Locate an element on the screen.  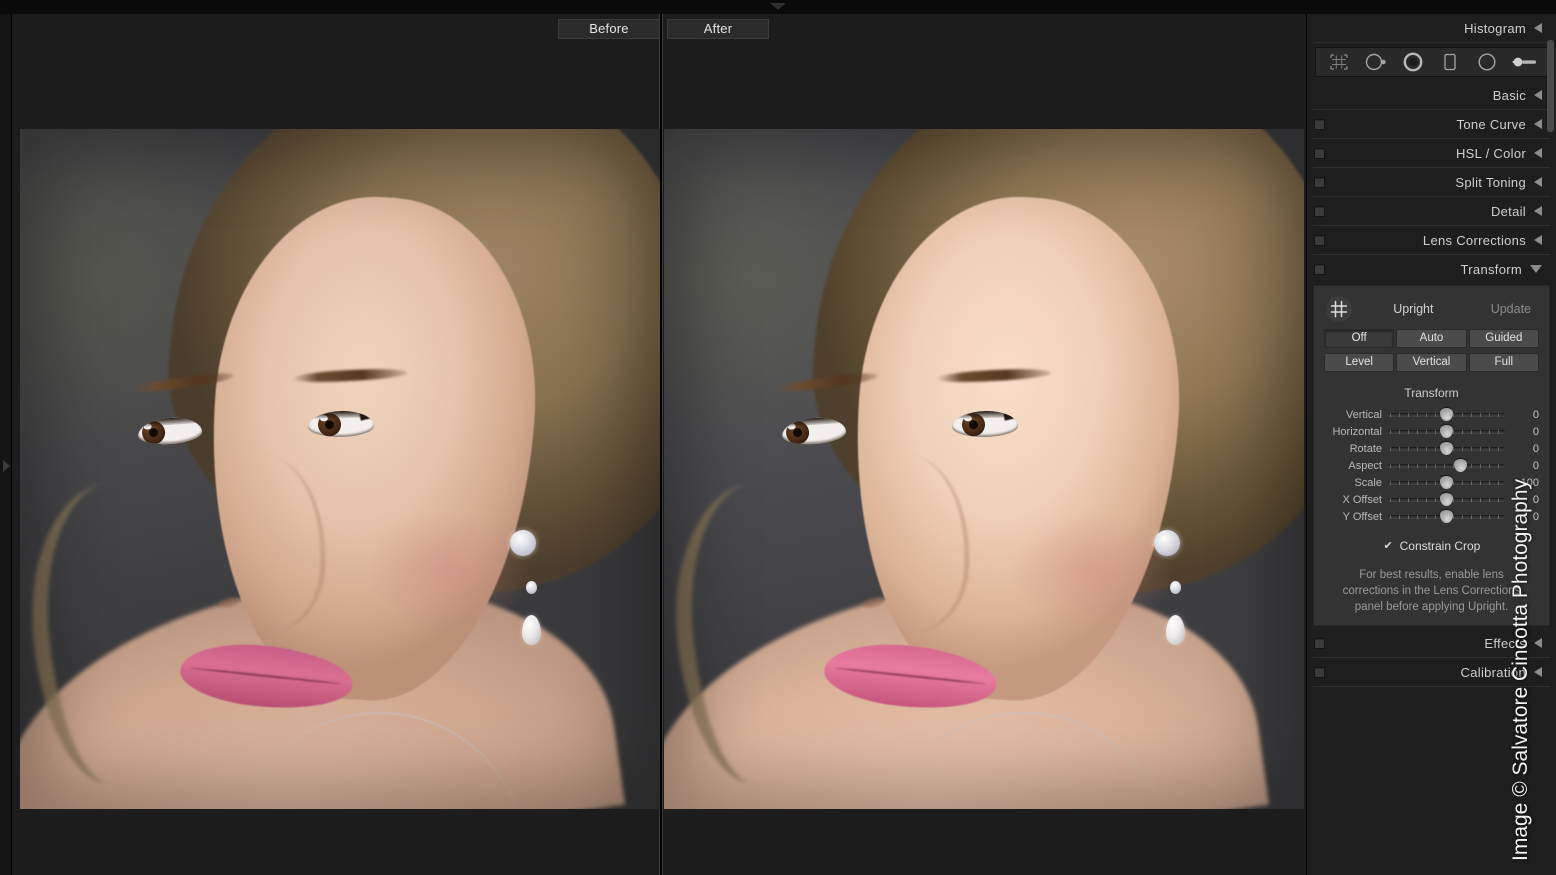
slider-label: Vertical is located at coordinates (1363, 414).